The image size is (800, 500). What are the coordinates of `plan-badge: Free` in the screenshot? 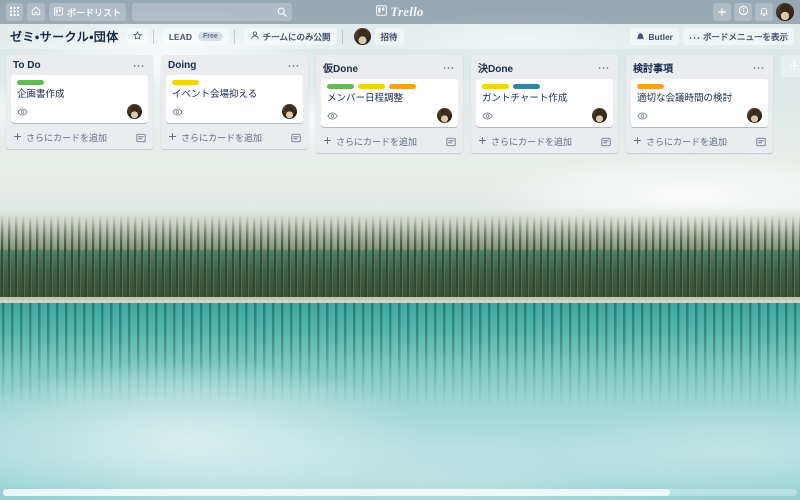 It's located at (210, 36).